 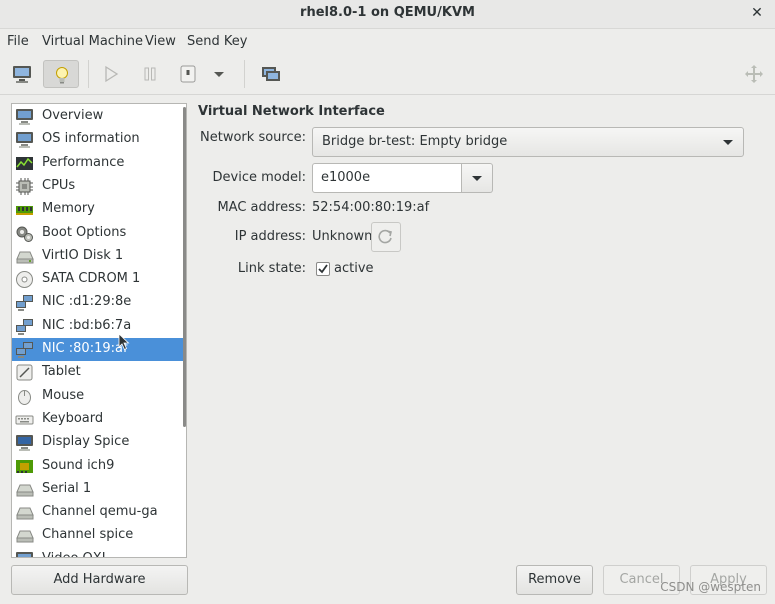 What do you see at coordinates (188, 74) in the screenshot?
I see `shutdown-icon` at bounding box center [188, 74].